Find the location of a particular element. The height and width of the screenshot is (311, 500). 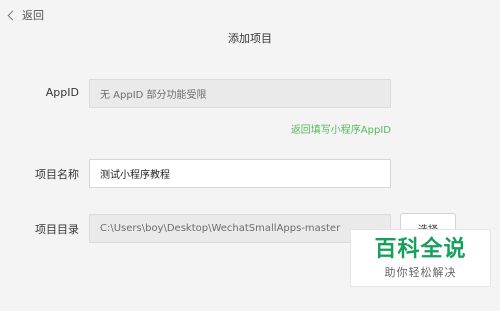

page-title: 添加项目 is located at coordinates (250, 38).